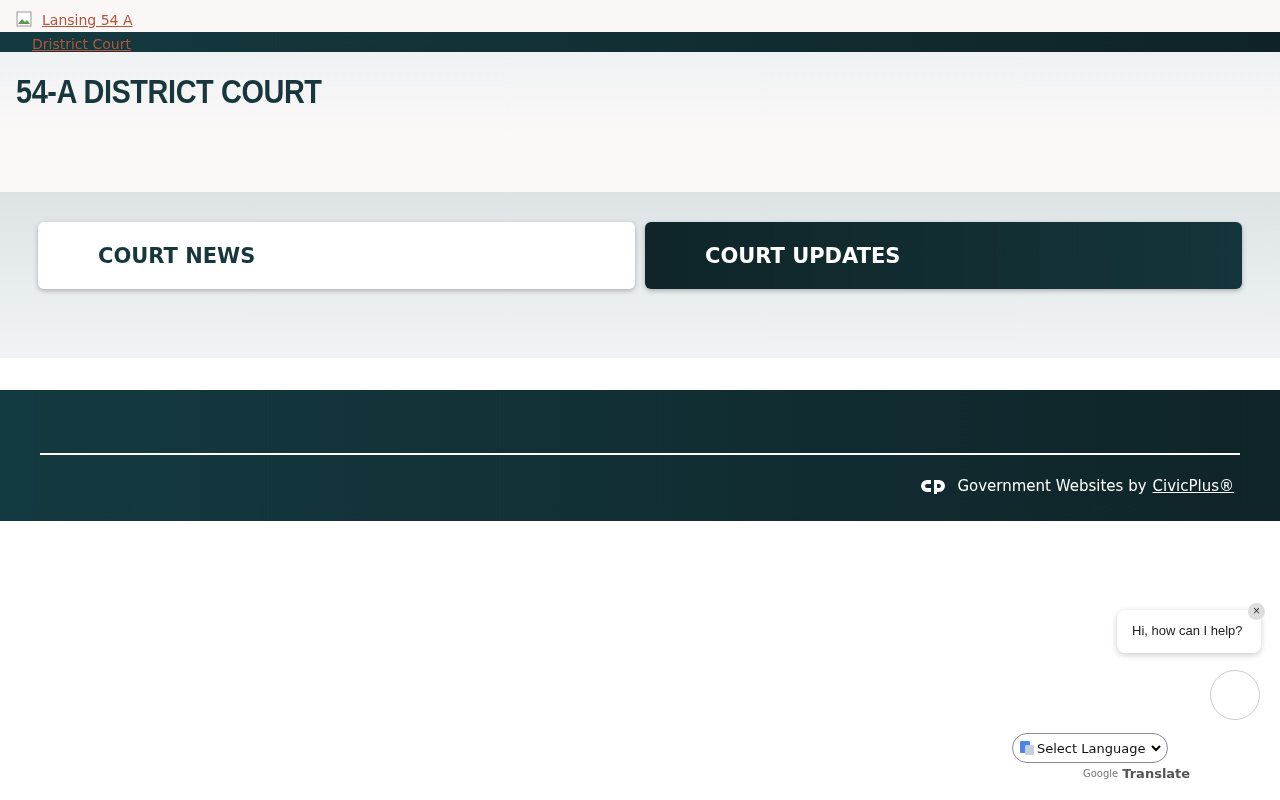  I want to click on translate-icon, so click(1027, 748).